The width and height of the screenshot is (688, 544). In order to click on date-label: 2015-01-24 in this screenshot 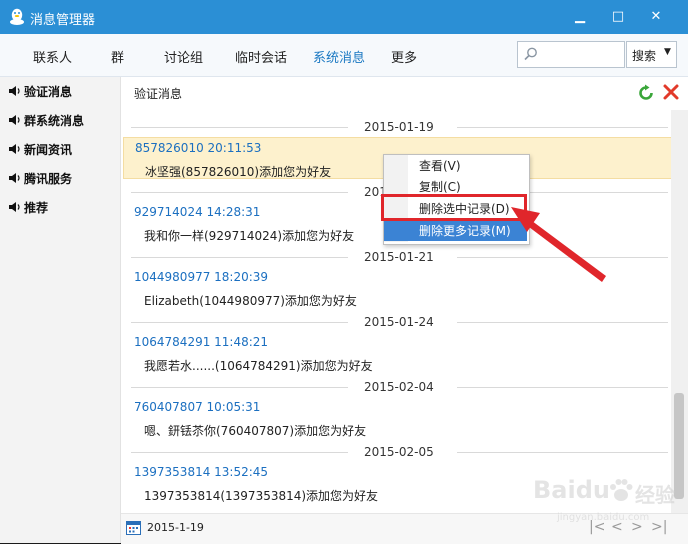, I will do `click(399, 322)`.